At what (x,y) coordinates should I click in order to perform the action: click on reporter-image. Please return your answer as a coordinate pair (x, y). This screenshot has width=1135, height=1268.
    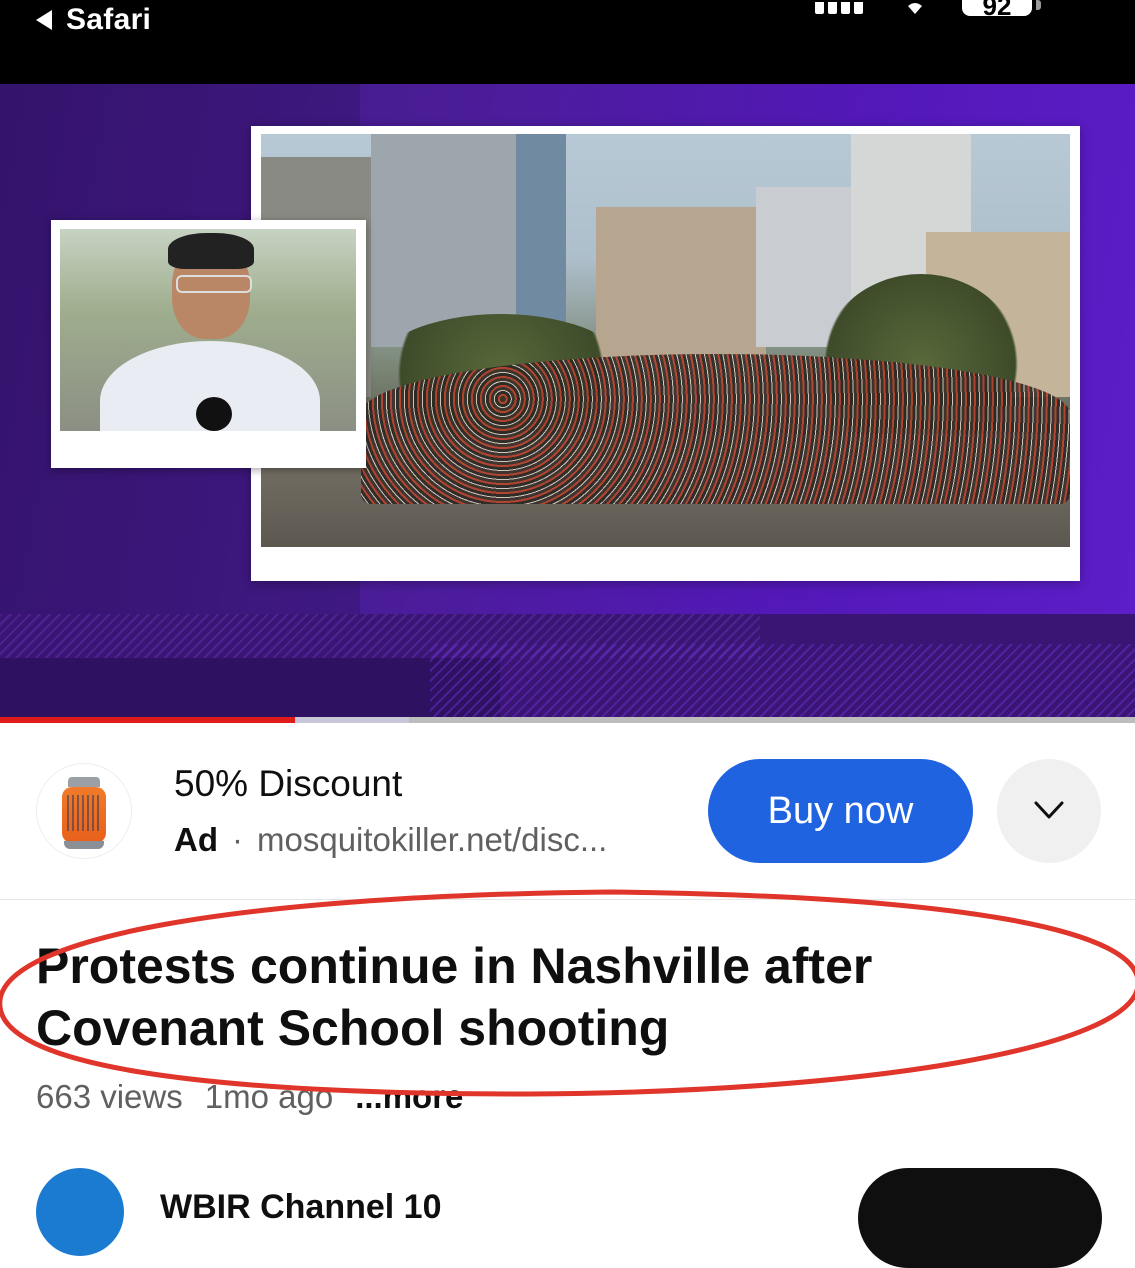
    Looking at the image, I should click on (208, 330).